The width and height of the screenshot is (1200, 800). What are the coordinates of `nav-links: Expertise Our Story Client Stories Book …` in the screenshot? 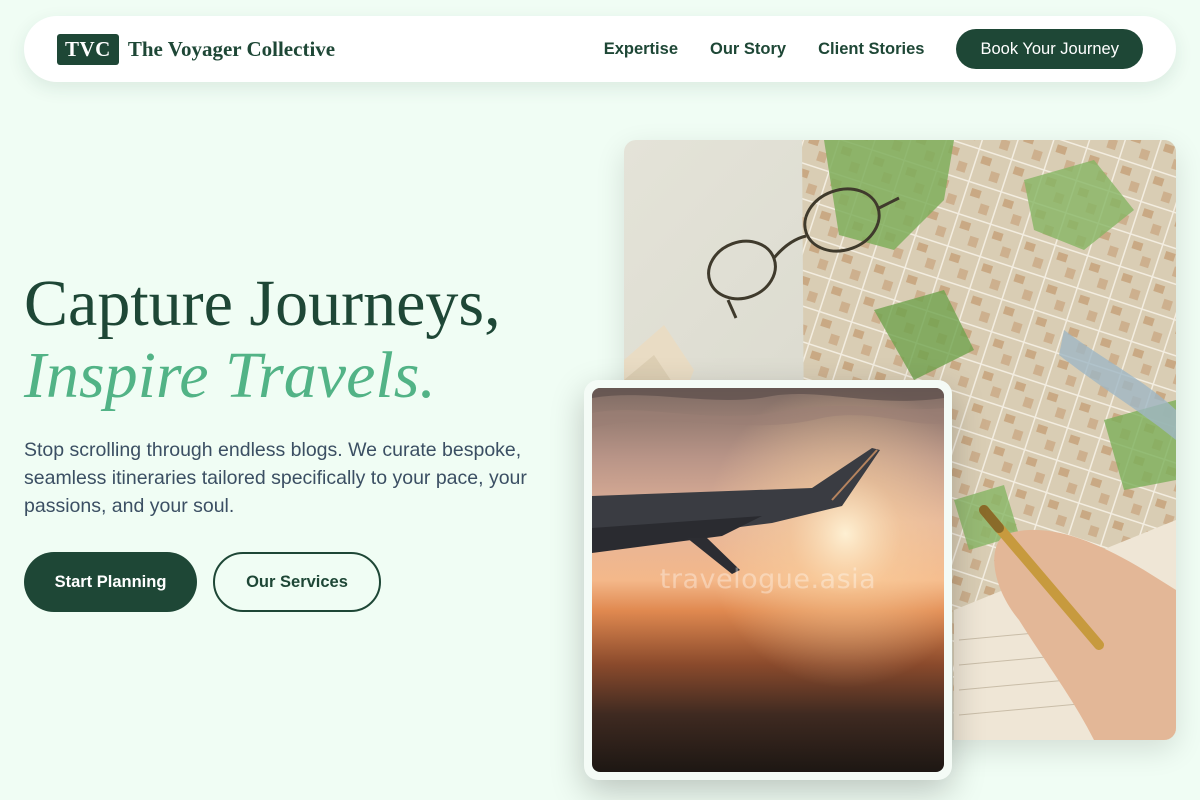 It's located at (873, 49).